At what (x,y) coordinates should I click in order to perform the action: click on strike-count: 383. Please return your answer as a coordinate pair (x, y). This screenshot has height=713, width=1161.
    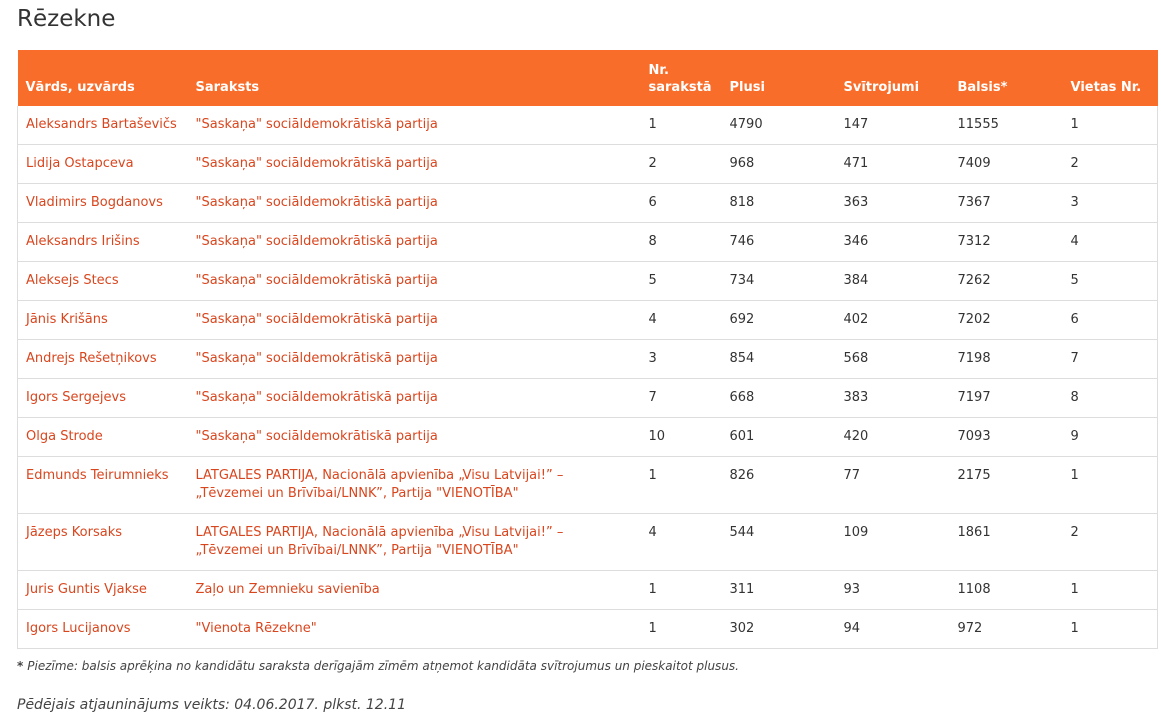
    Looking at the image, I should click on (856, 397).